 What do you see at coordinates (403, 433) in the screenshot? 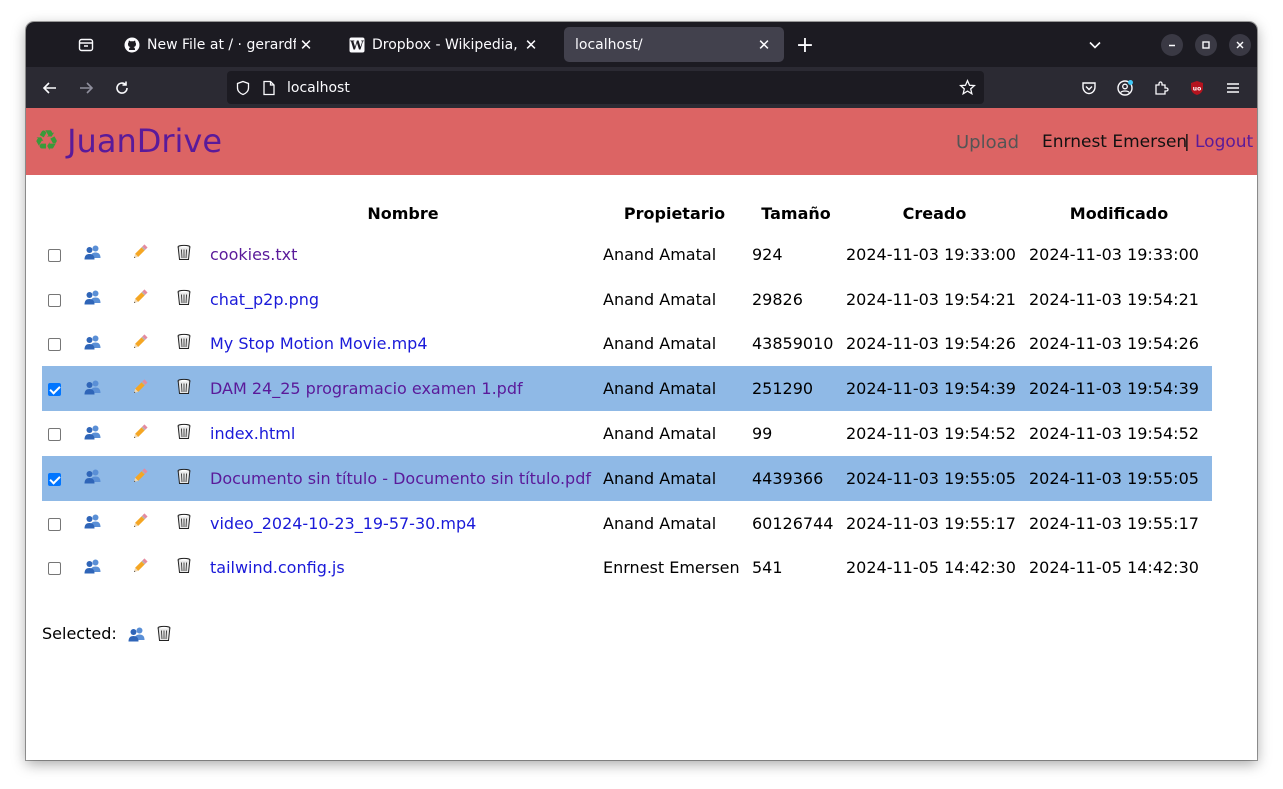
I see `file-name-cell: index.html` at bounding box center [403, 433].